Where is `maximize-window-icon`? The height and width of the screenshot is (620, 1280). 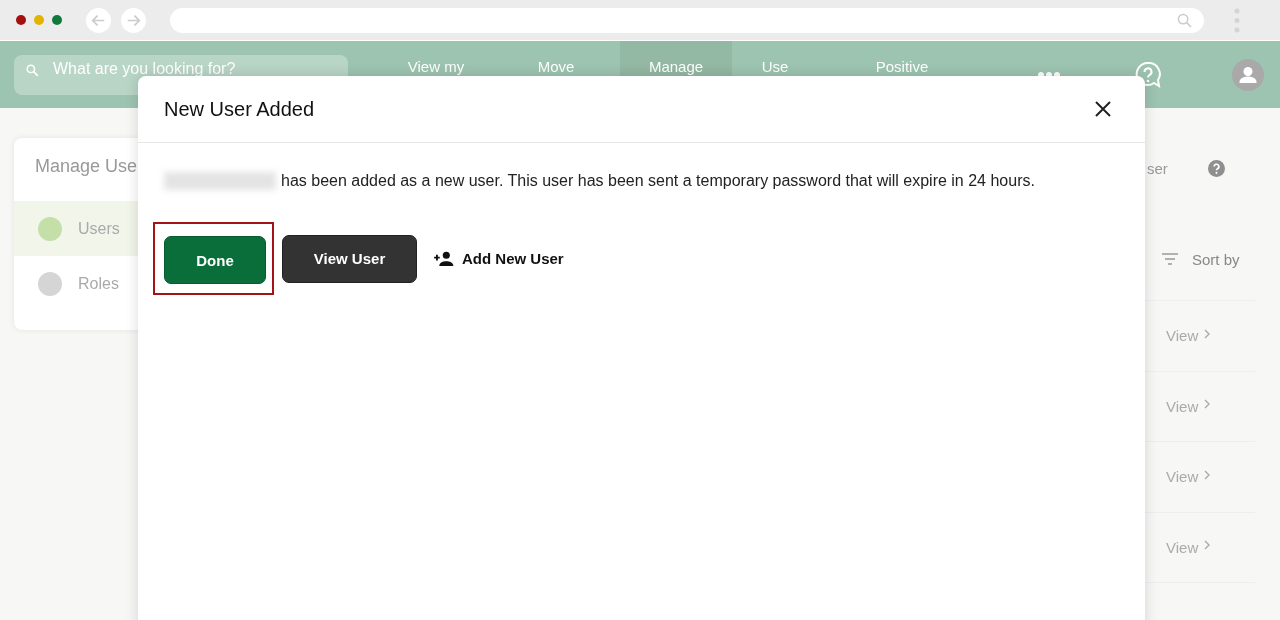 maximize-window-icon is located at coordinates (57, 20).